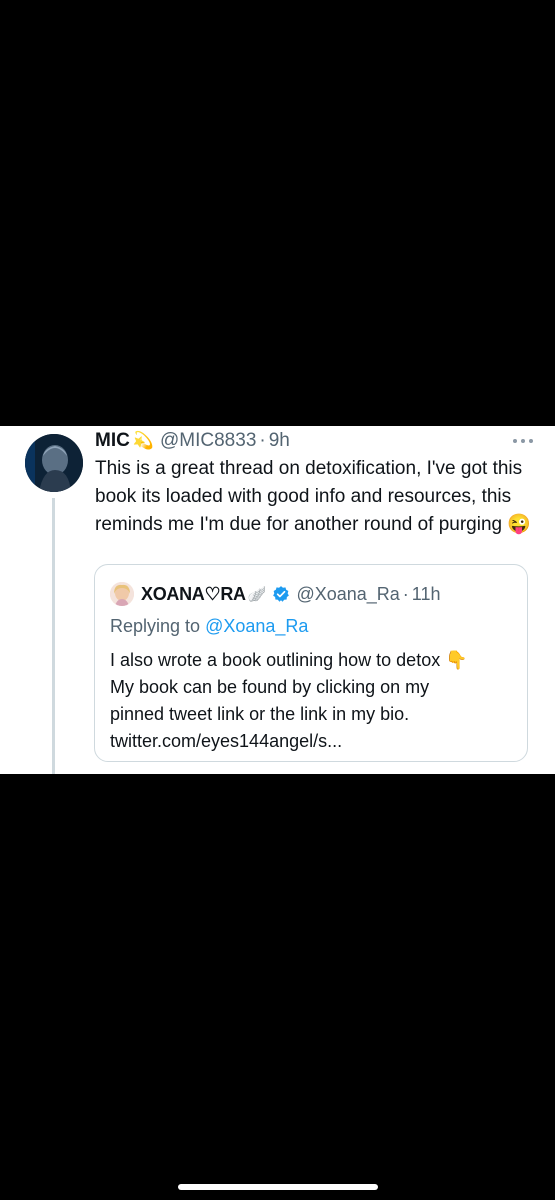 This screenshot has height=1200, width=555. Describe the element at coordinates (143, 440) in the screenshot. I see `author-name-emoji: 💫` at that location.